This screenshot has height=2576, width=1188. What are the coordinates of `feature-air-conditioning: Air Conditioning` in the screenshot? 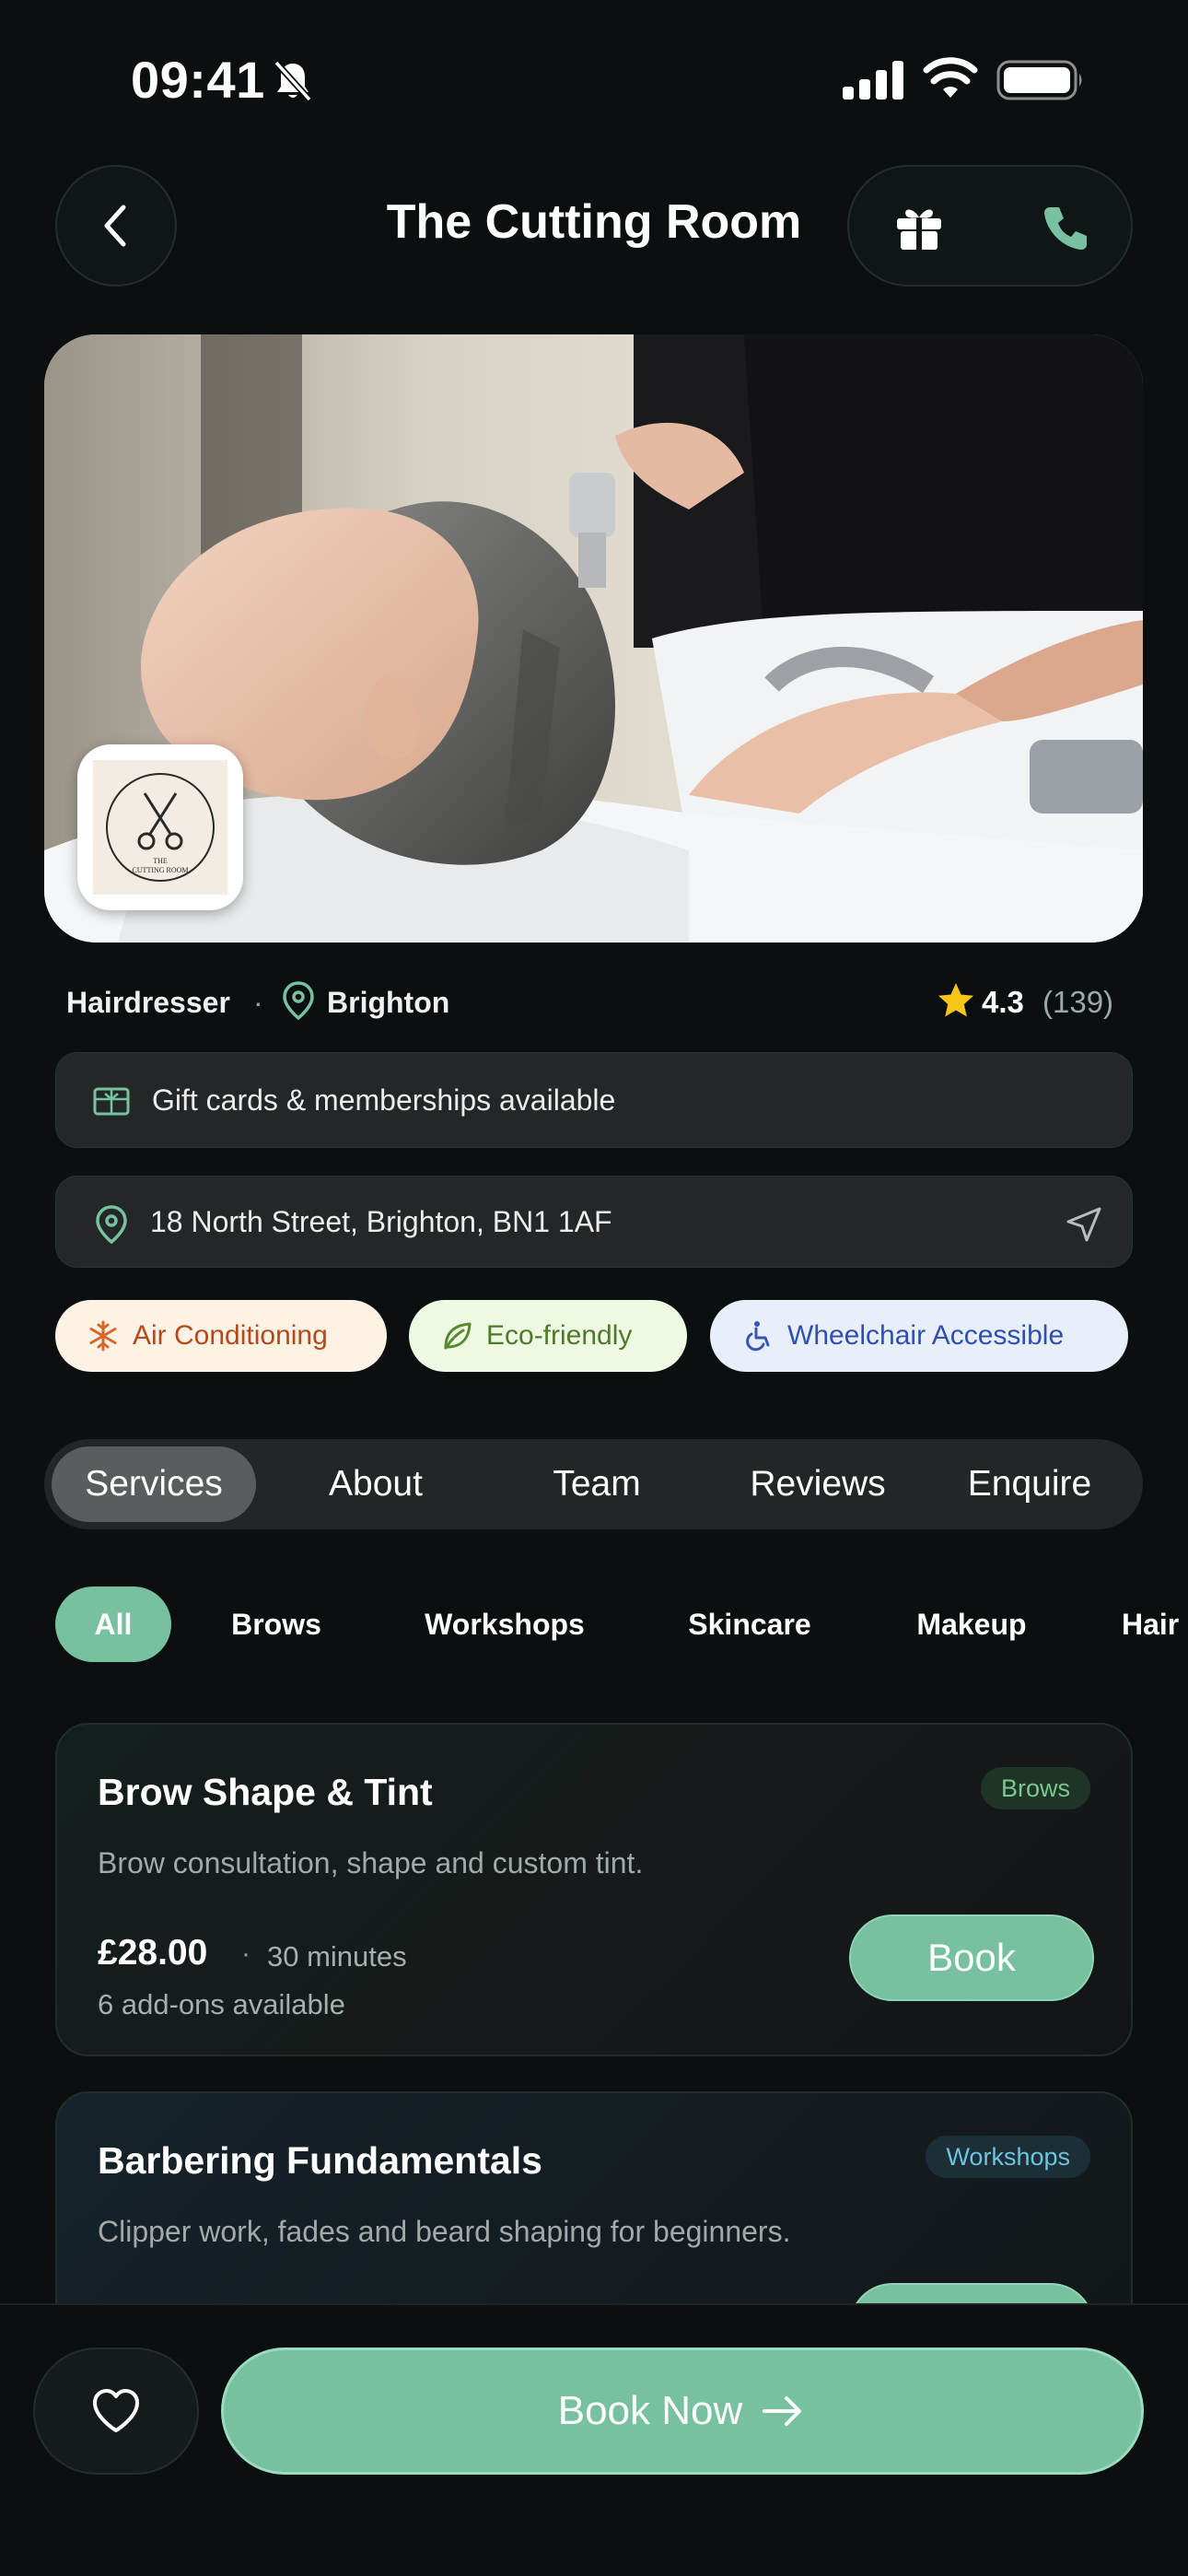 It's located at (221, 1336).